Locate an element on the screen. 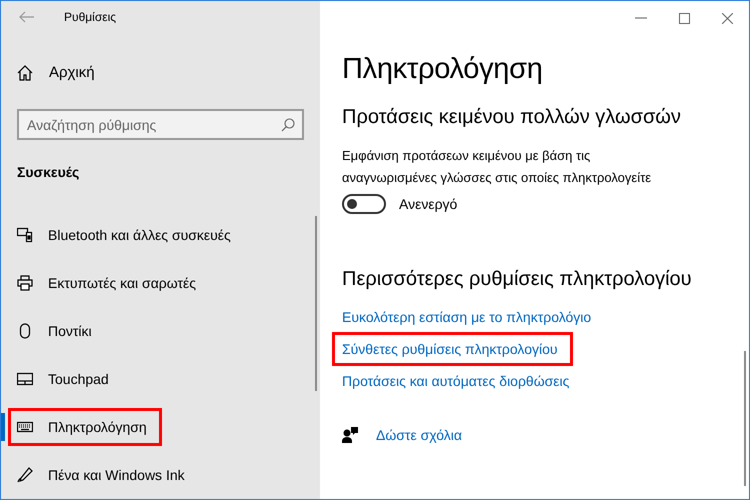  home-nav-item: Αρχική is located at coordinates (160, 73).